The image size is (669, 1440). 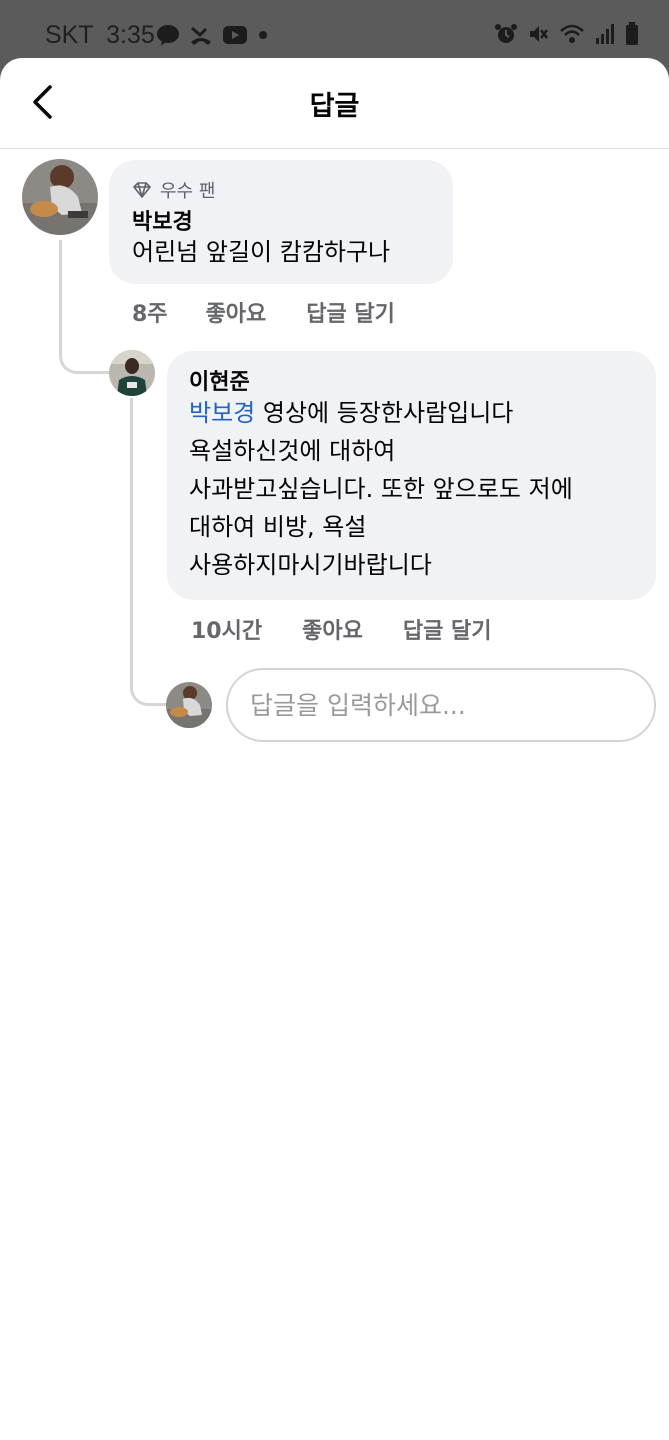 What do you see at coordinates (441, 705) in the screenshot?
I see `reply-input` at bounding box center [441, 705].